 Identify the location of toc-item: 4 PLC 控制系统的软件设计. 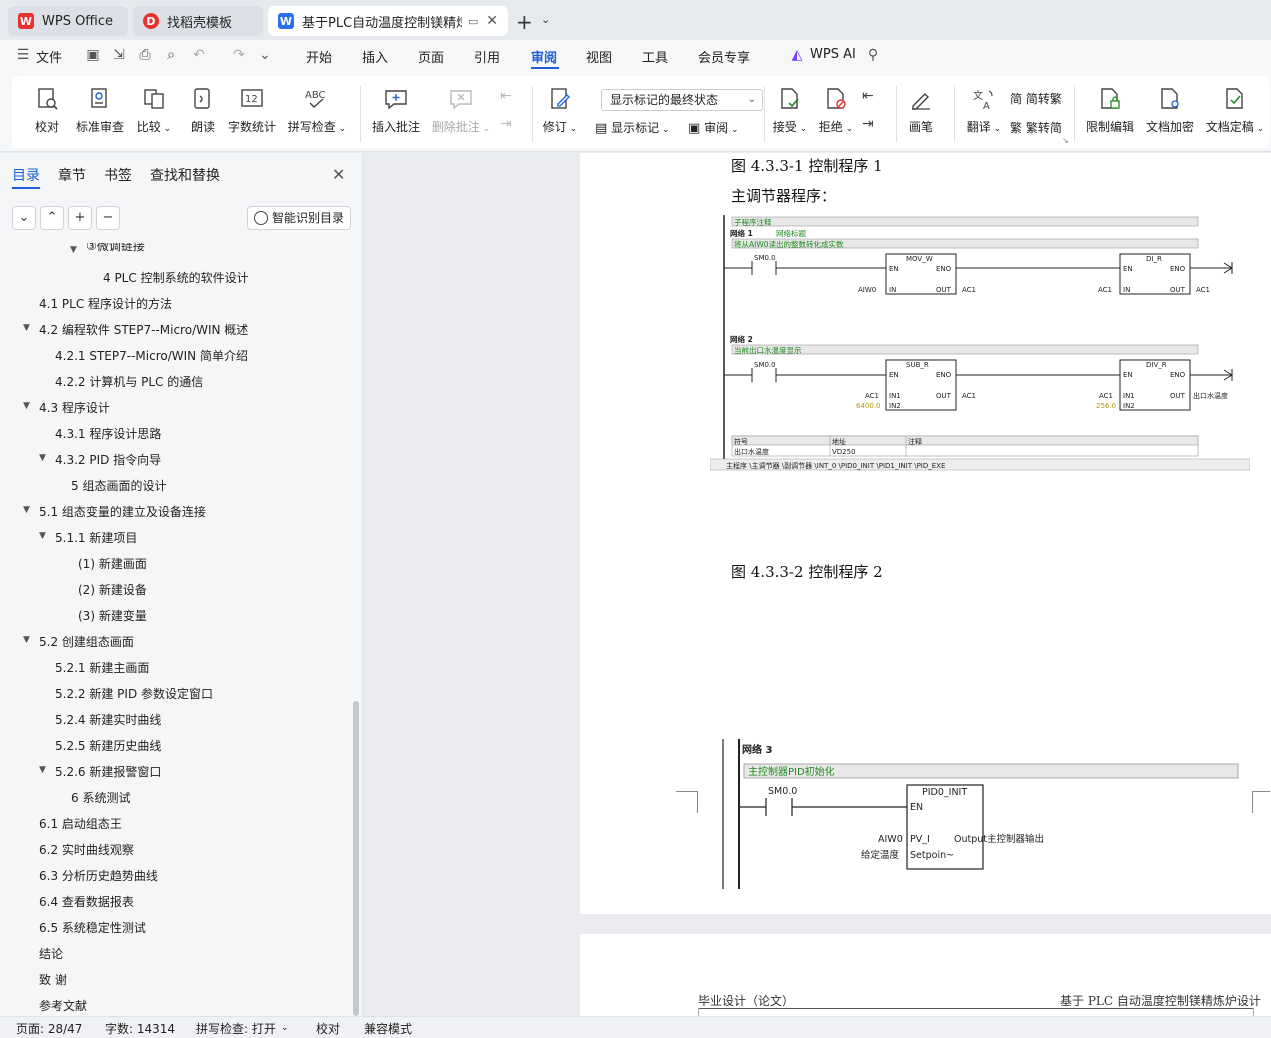
(176, 277).